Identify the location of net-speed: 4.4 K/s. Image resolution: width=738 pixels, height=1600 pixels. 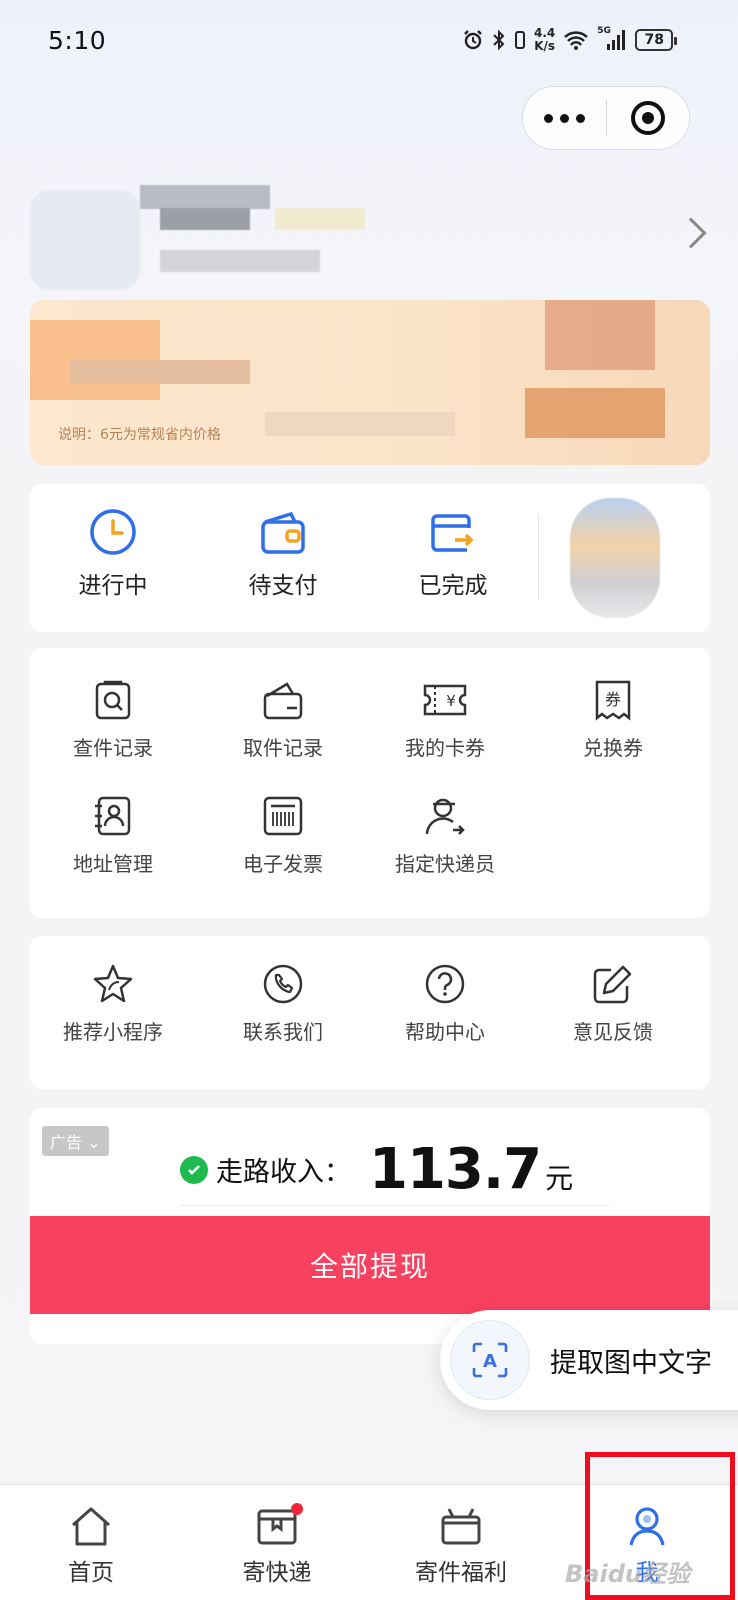
(544, 40).